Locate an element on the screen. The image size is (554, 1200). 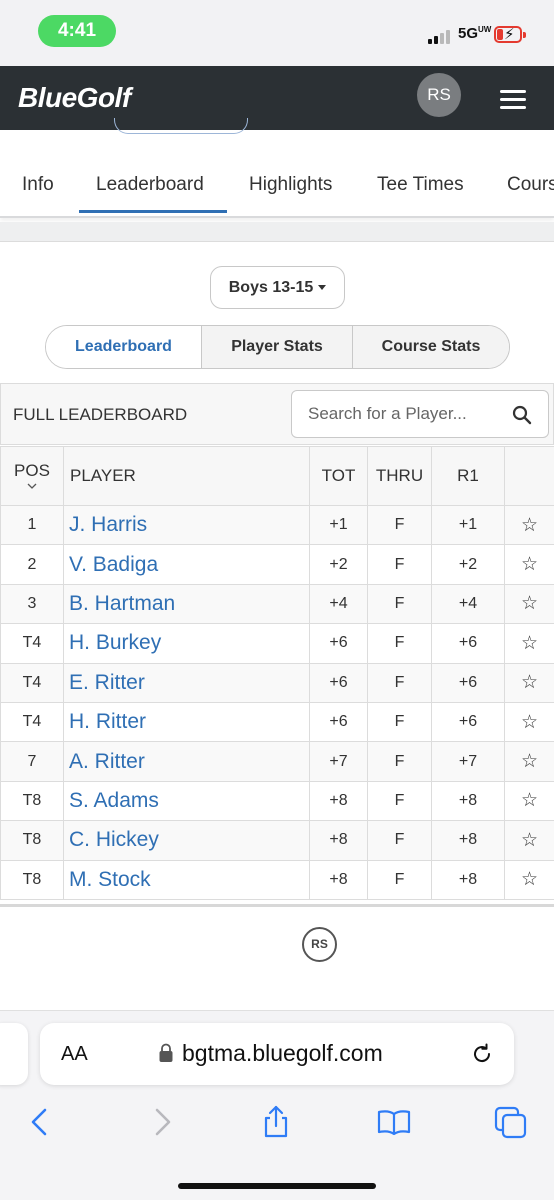
previous-tab-card is located at coordinates (14, 1054).